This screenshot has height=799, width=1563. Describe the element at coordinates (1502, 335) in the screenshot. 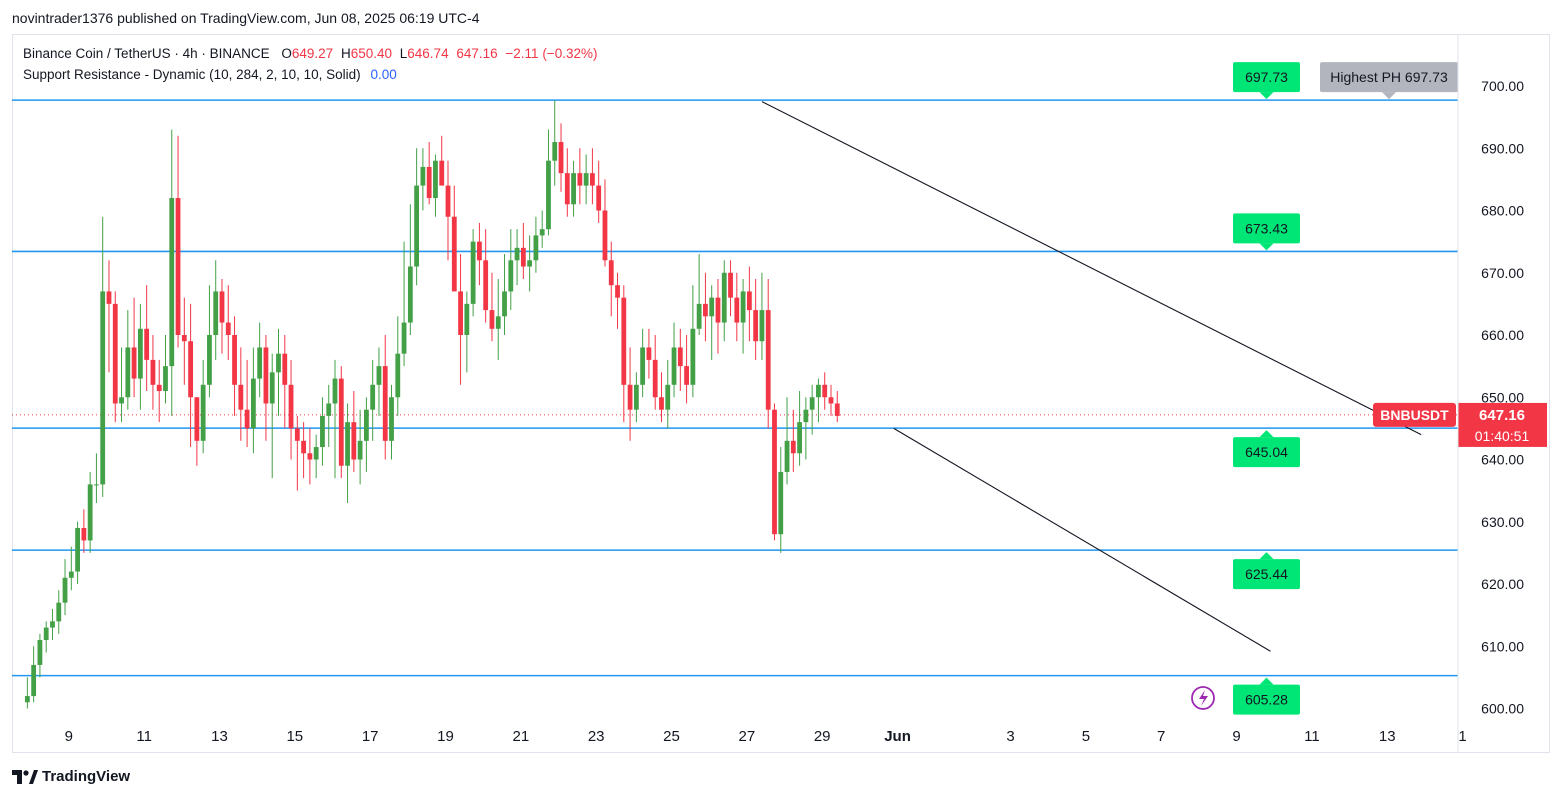

I see `y-tick-label: 660.00` at that location.